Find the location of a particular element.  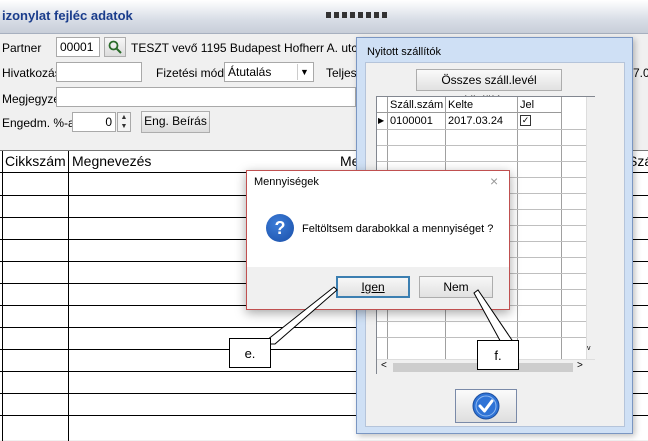

callout-f: f. is located at coordinates (498, 355).